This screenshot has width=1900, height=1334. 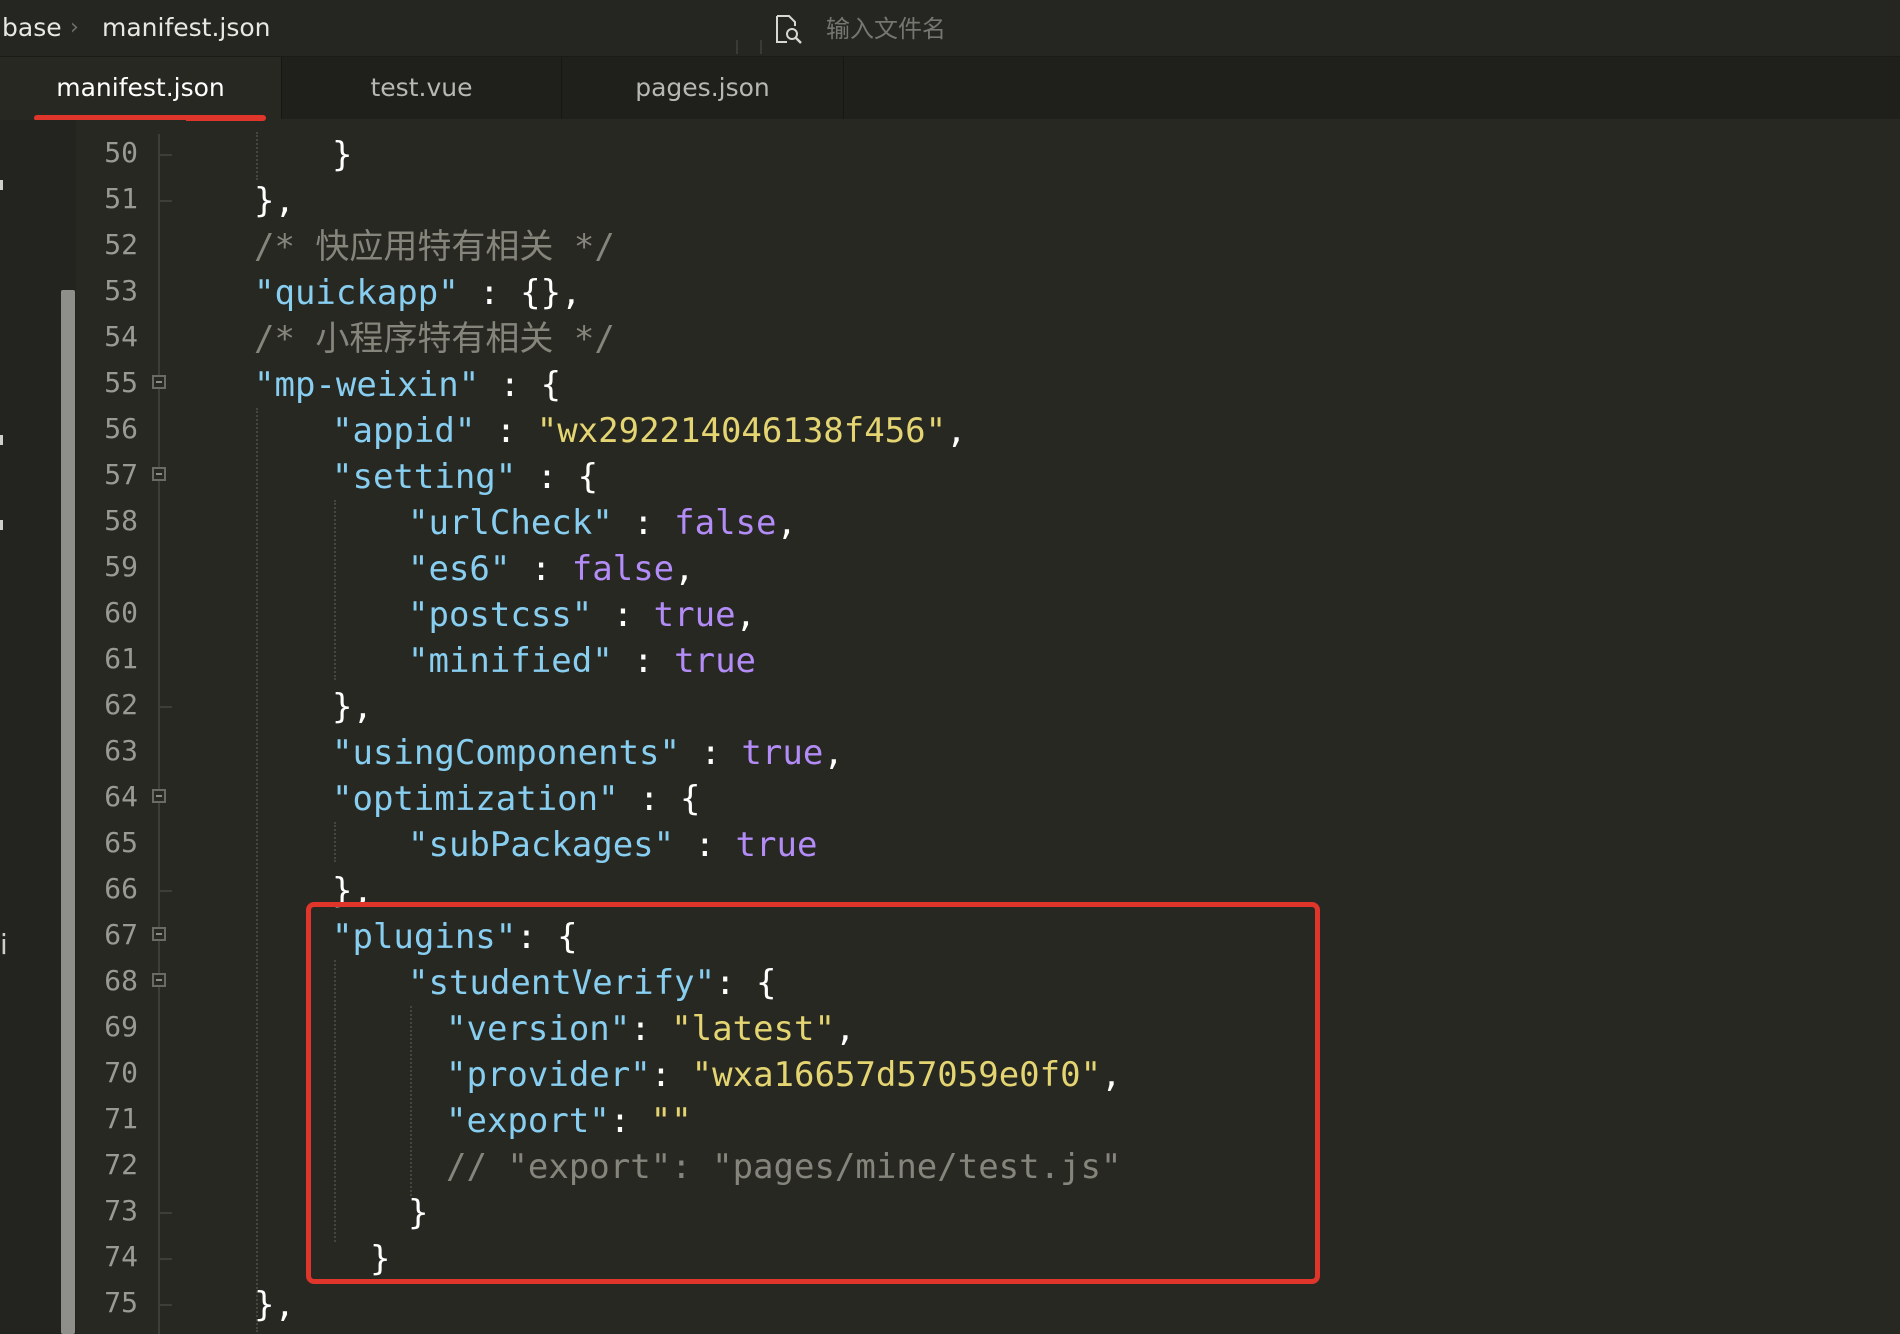 What do you see at coordinates (725, 523) in the screenshot?
I see `code-token: false` at bounding box center [725, 523].